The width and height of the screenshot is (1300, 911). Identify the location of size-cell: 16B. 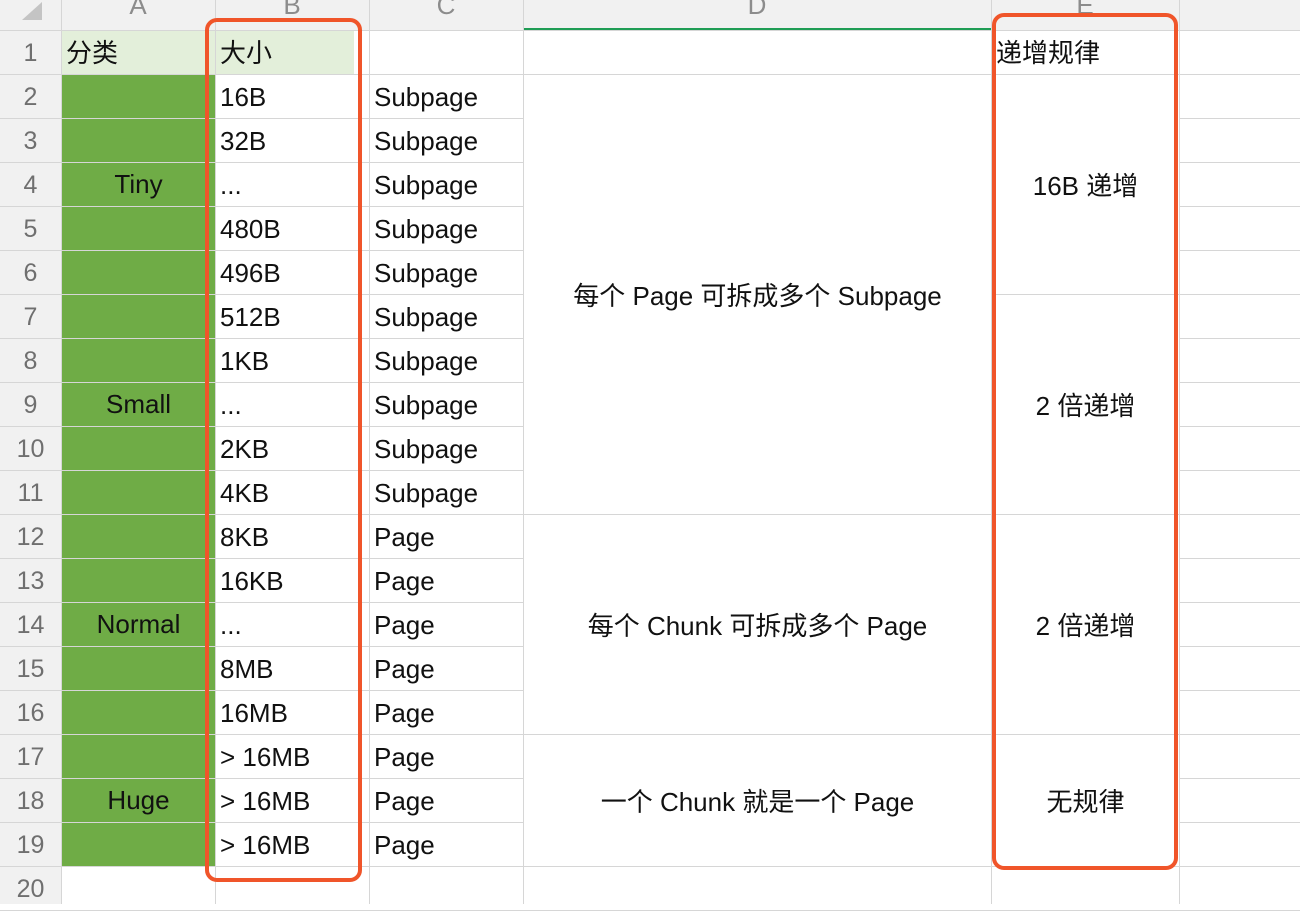
(285, 97).